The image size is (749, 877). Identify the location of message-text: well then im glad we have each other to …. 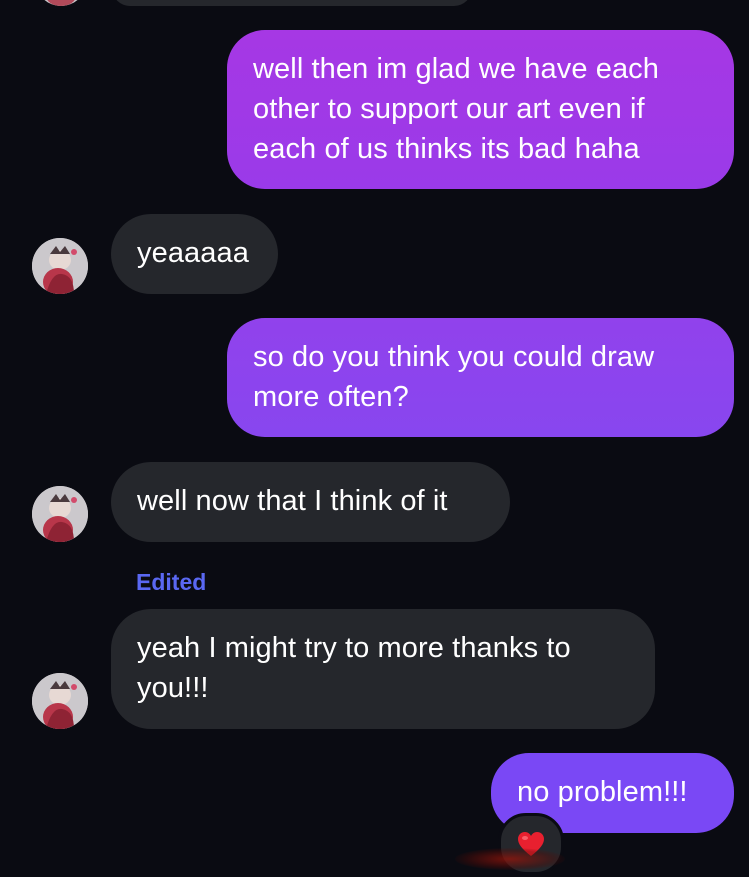
(456, 109).